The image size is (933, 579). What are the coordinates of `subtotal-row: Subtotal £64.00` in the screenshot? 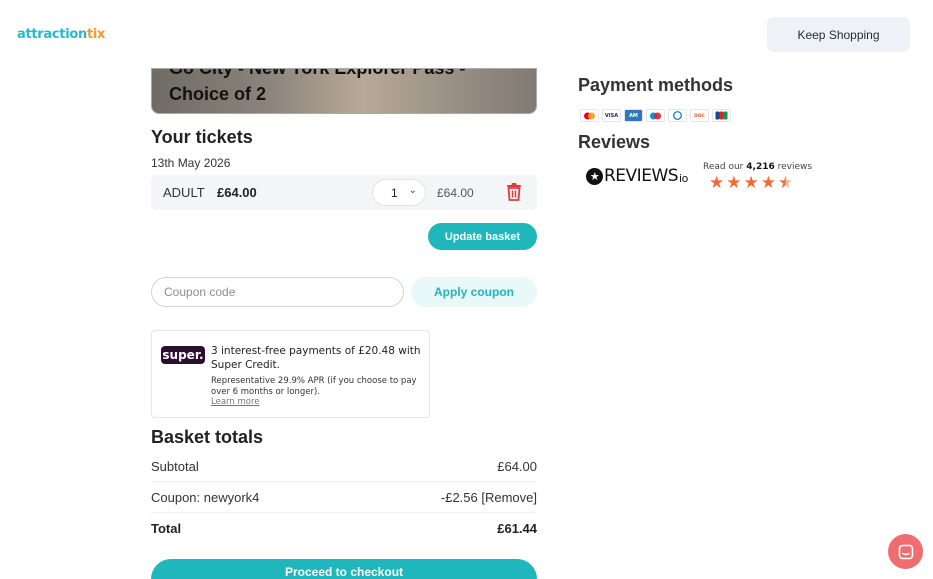 It's located at (344, 466).